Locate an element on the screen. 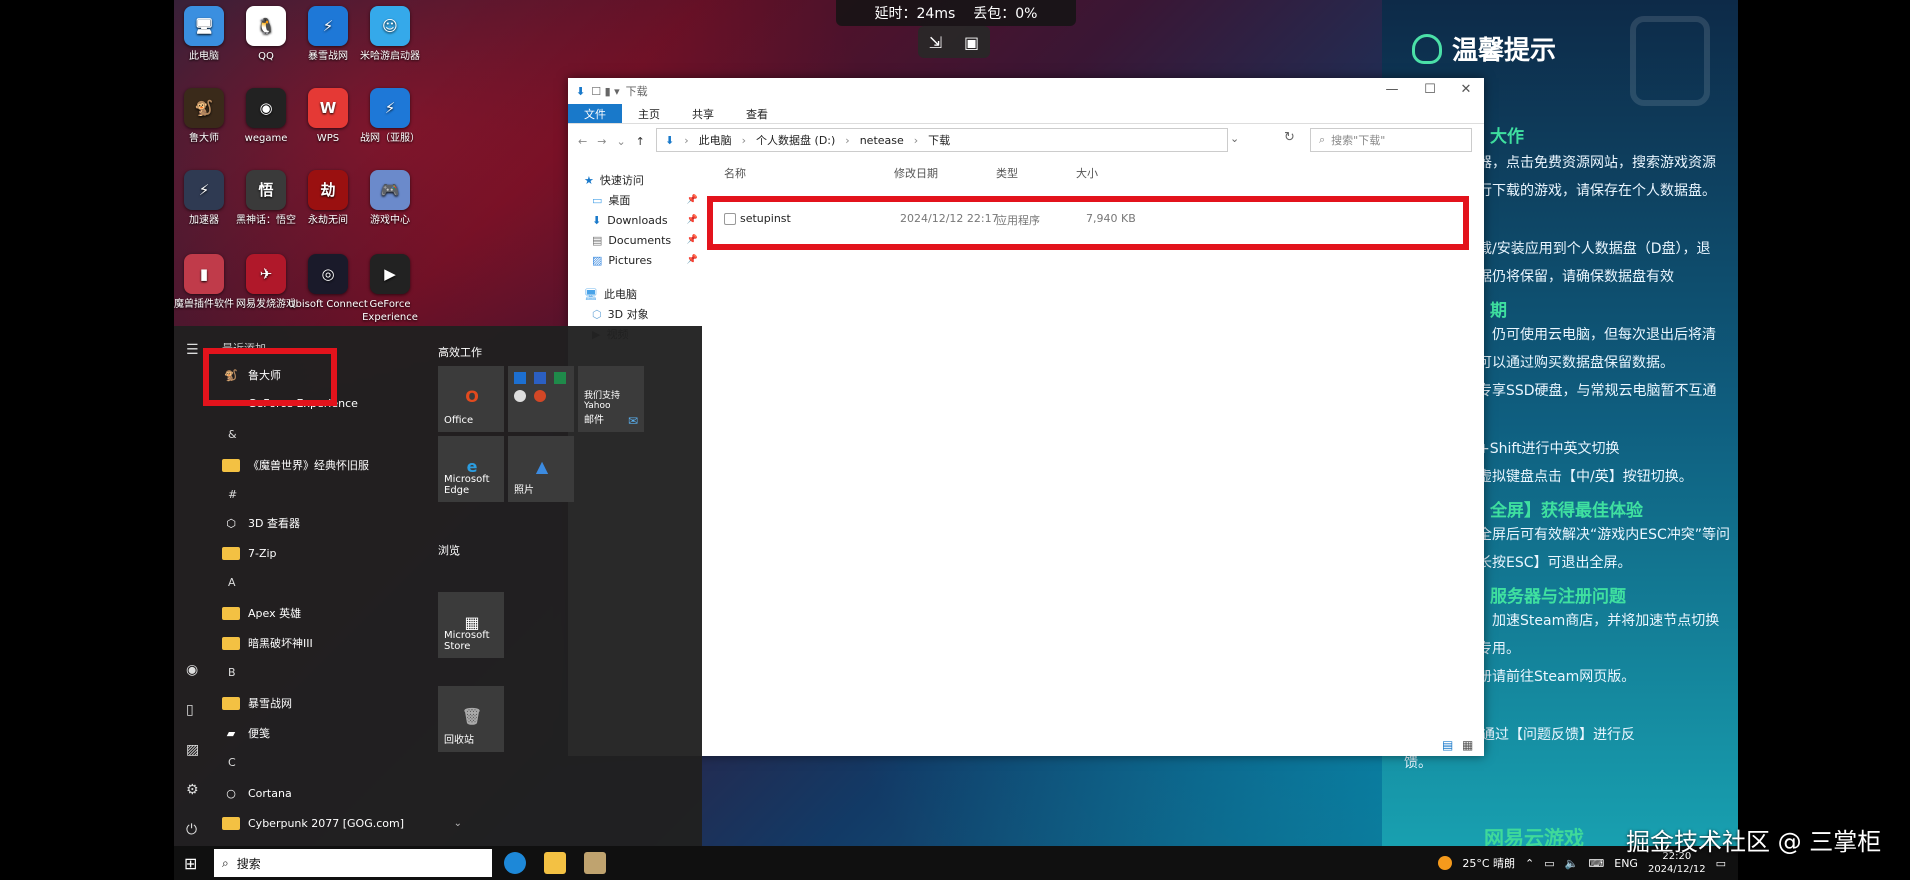 This screenshot has width=1910, height=880. ribbon-tab: 查看 is located at coordinates (757, 113).